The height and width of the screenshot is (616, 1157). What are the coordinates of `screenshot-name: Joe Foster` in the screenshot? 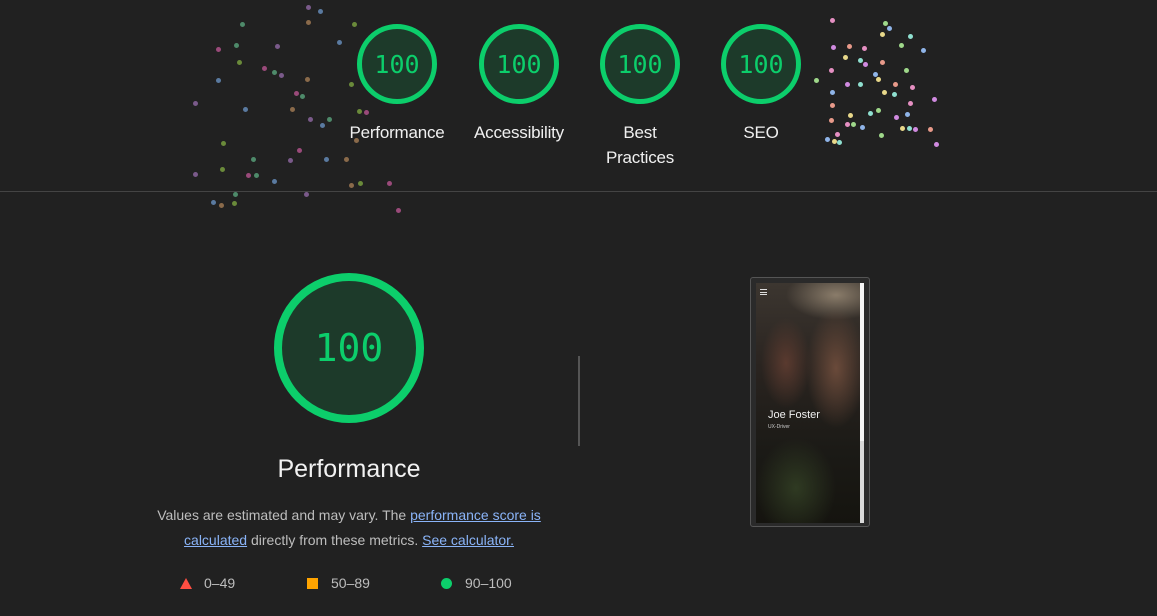 It's located at (794, 415).